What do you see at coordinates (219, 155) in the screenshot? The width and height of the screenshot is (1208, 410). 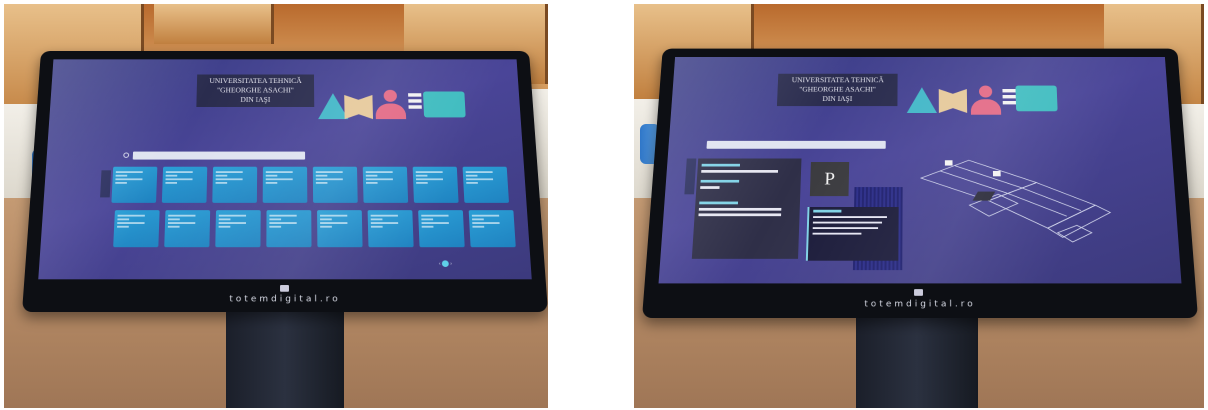 I see `search-input` at bounding box center [219, 155].